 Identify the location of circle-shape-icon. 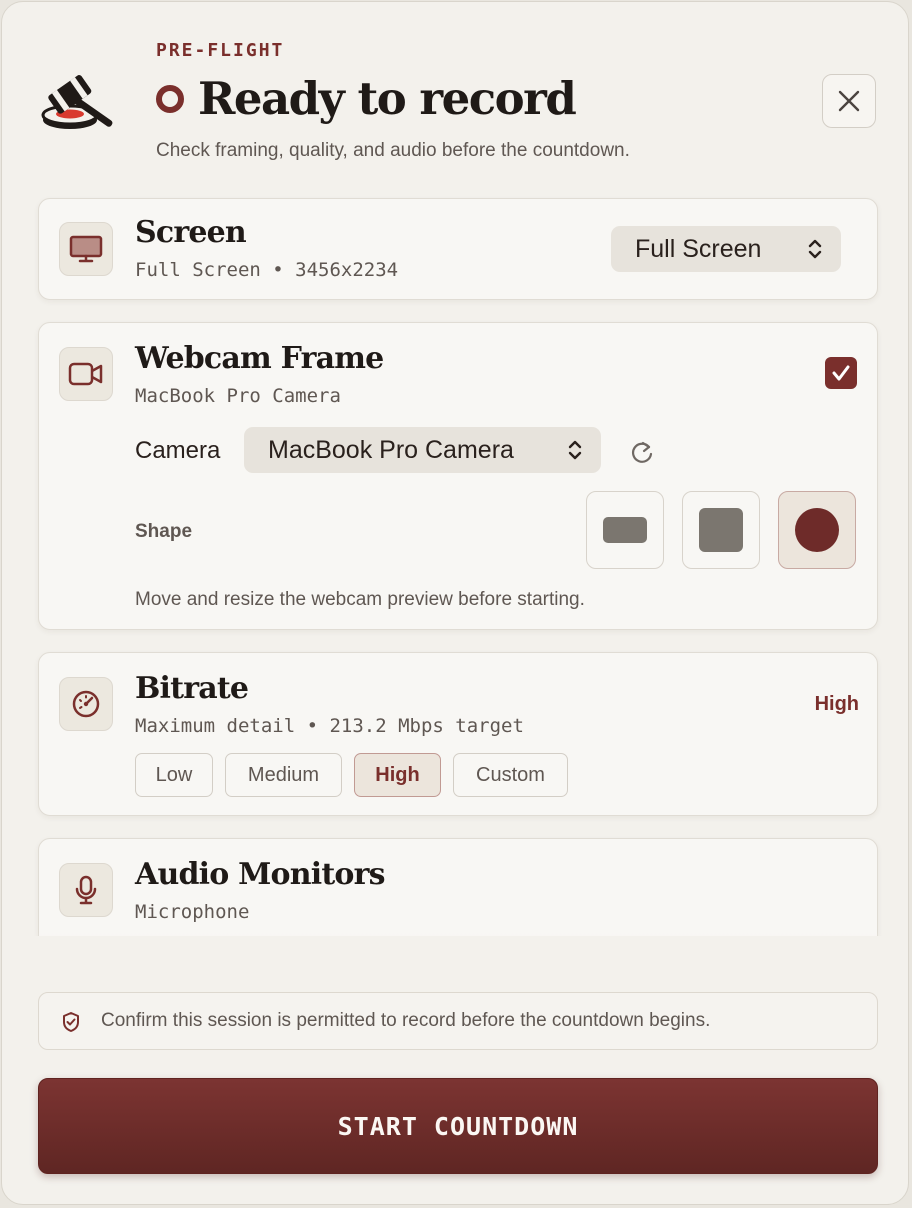
(817, 530).